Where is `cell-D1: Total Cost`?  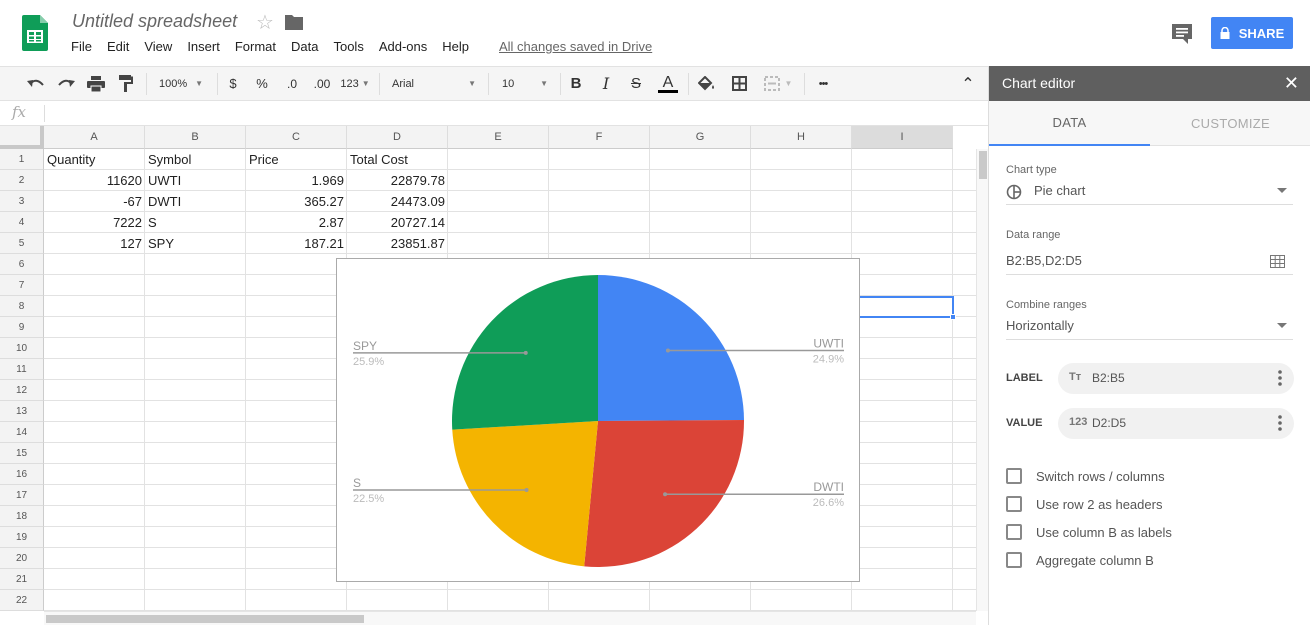 cell-D1: Total Cost is located at coordinates (379, 159).